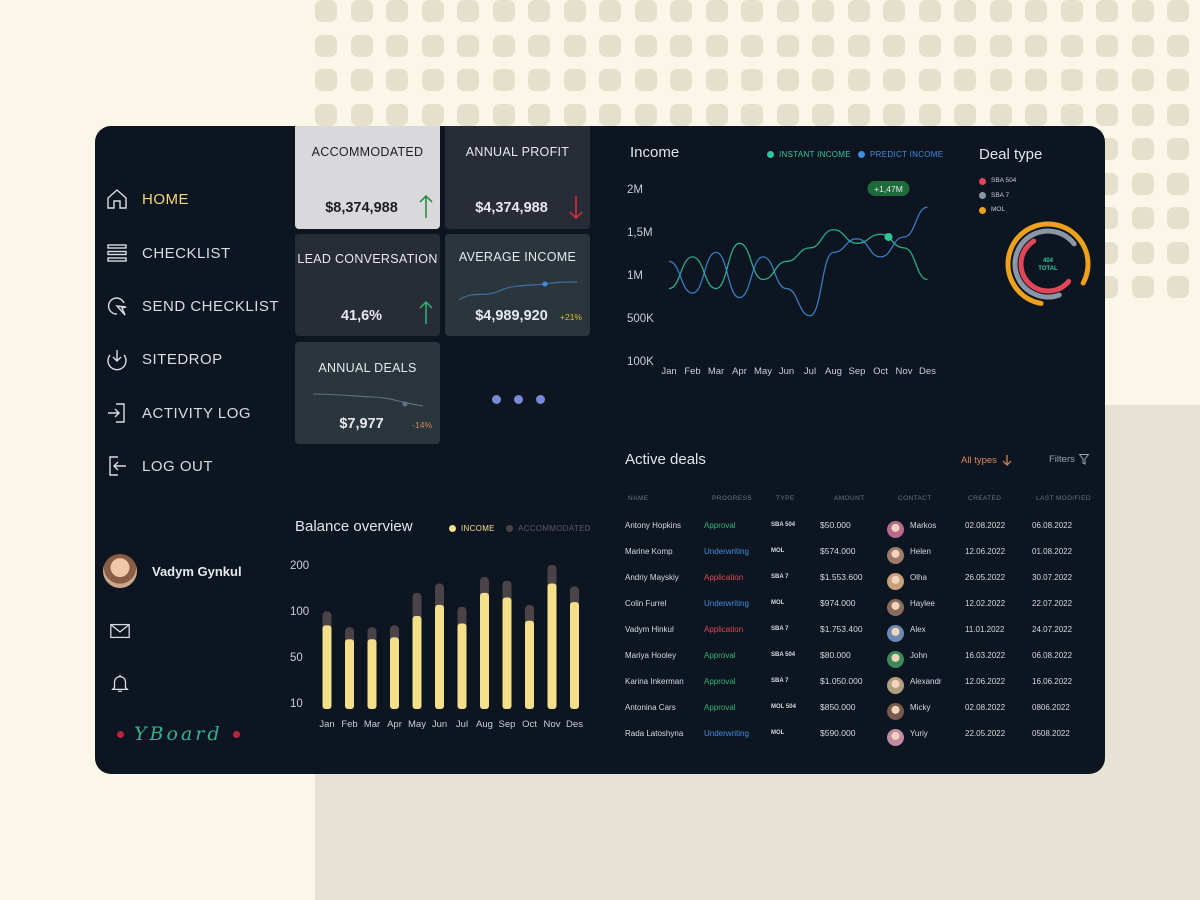 The height and width of the screenshot is (900, 1200). What do you see at coordinates (120, 683) in the screenshot?
I see `bell-icon` at bounding box center [120, 683].